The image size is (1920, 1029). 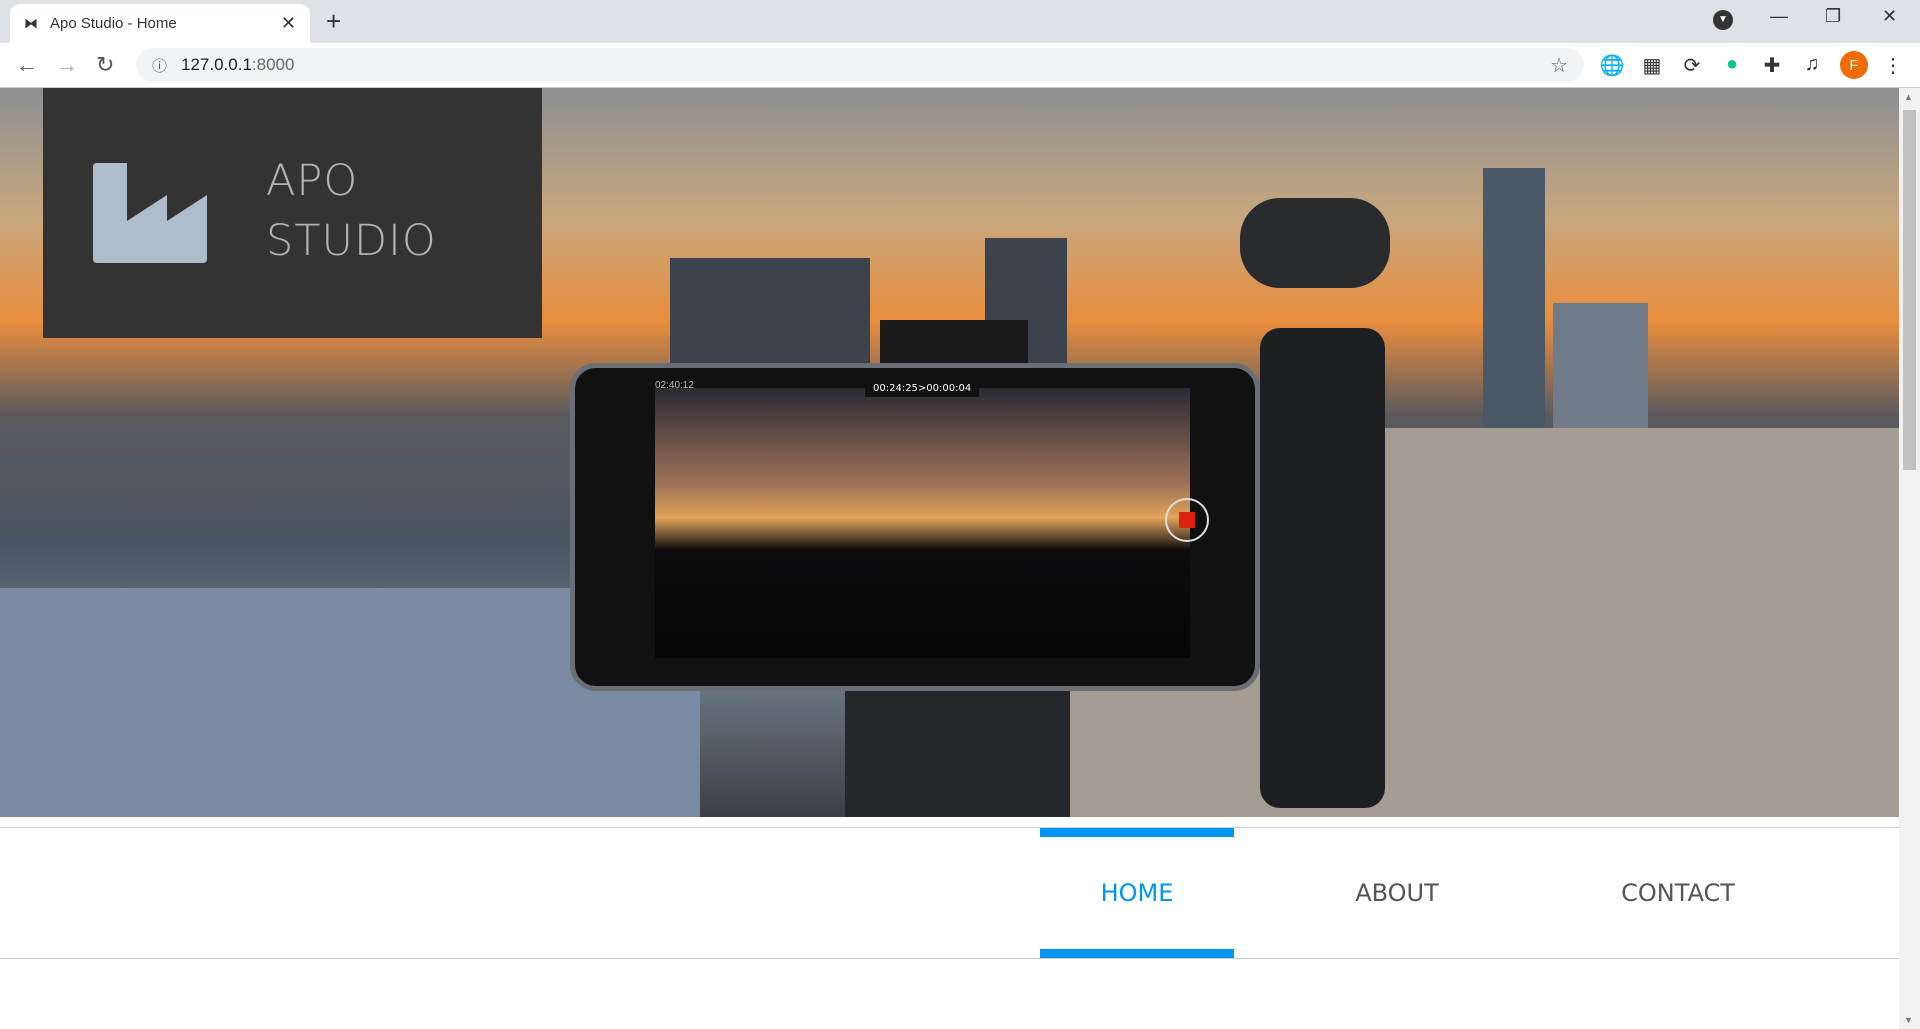 What do you see at coordinates (1678, 893) in the screenshot?
I see `nav-contact: CONTACT` at bounding box center [1678, 893].